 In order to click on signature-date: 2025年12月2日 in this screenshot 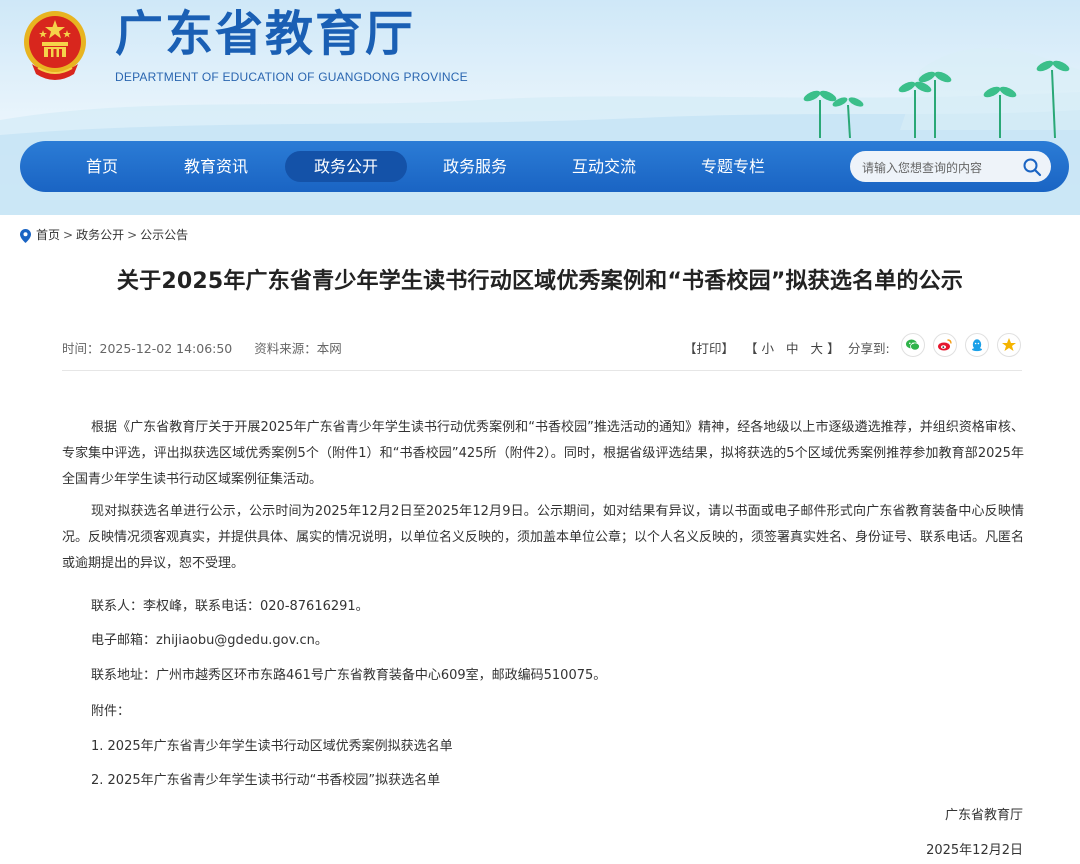, I will do `click(974, 850)`.